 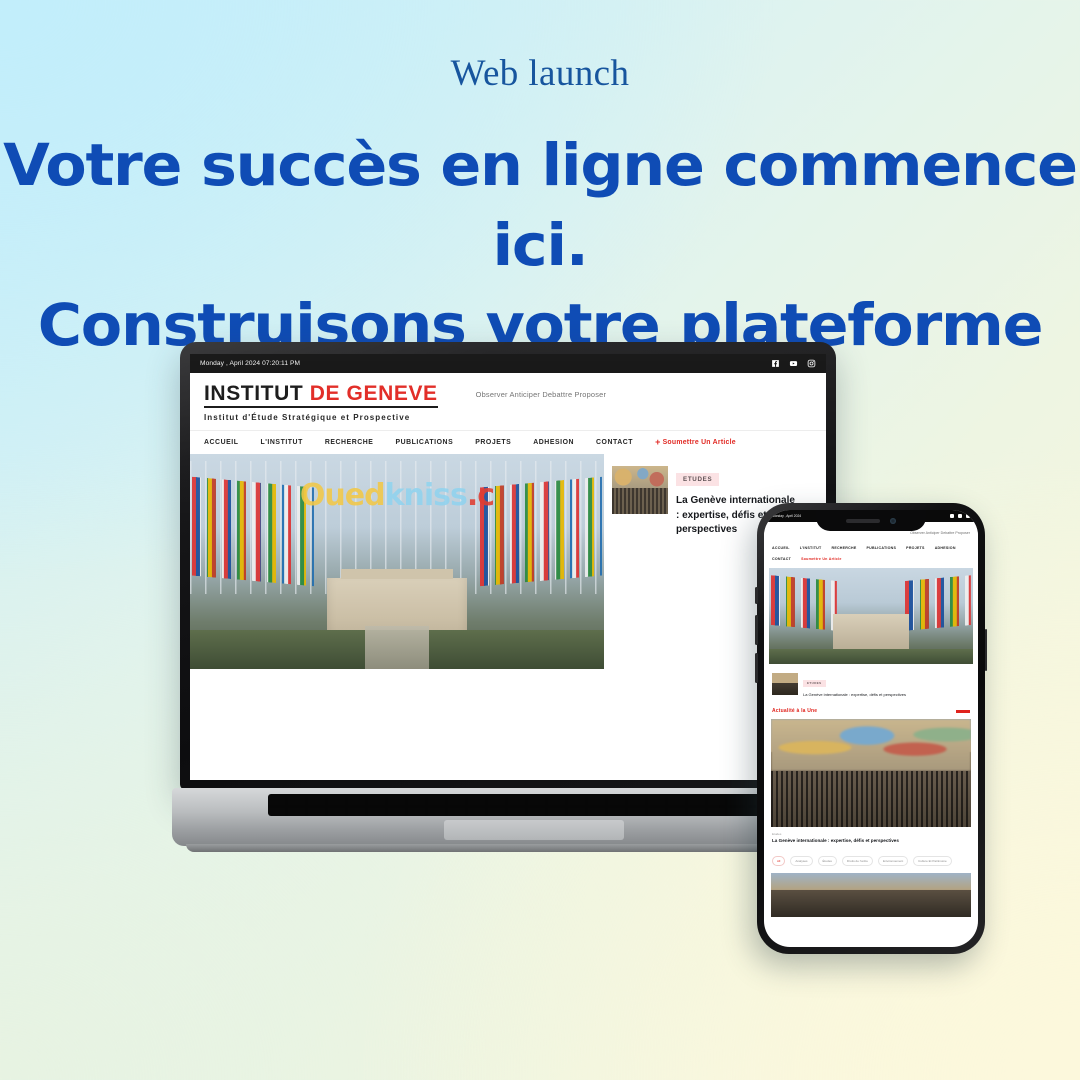 What do you see at coordinates (508, 848) in the screenshot?
I see `laptop-foot` at bounding box center [508, 848].